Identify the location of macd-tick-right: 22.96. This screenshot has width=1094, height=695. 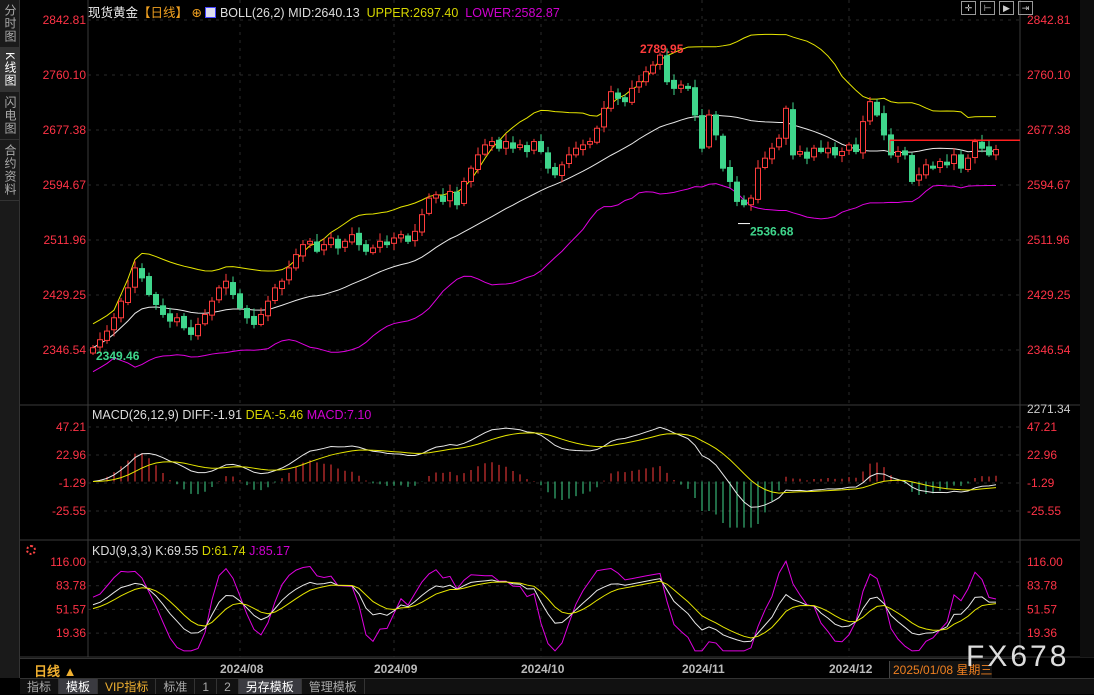
(1042, 455).